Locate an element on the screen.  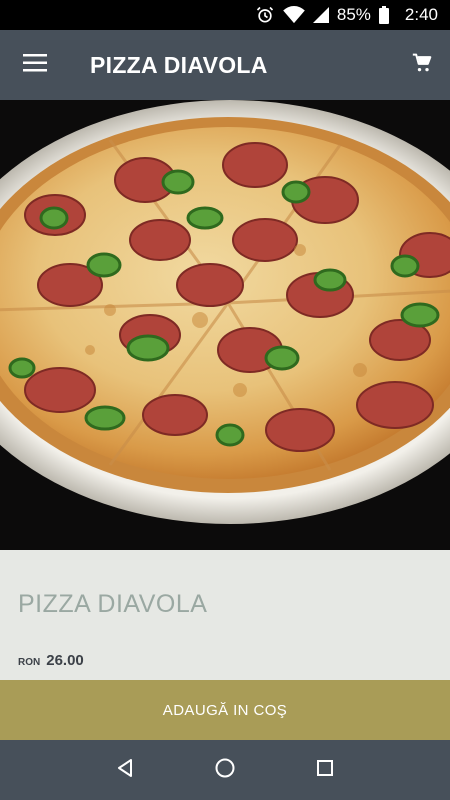
price-amount: 26.00 is located at coordinates (65, 660).